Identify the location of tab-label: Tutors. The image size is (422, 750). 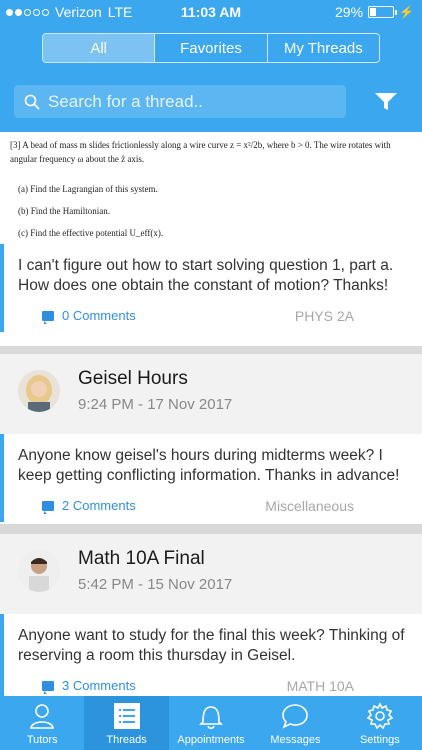
(42, 740).